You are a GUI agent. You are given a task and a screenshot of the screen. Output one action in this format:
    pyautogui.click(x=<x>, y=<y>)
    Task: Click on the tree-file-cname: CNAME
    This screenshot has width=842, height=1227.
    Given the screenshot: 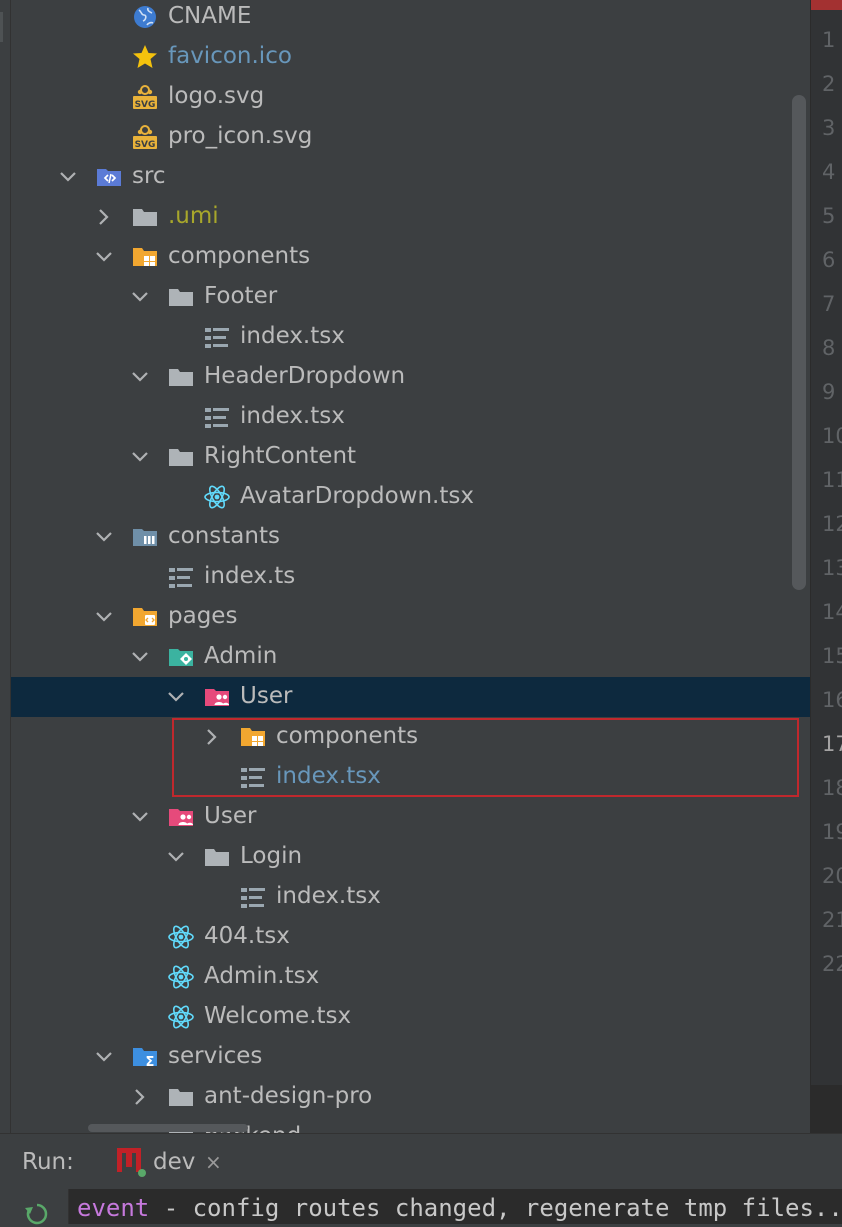 What is the action you would take?
    pyautogui.click(x=410, y=18)
    